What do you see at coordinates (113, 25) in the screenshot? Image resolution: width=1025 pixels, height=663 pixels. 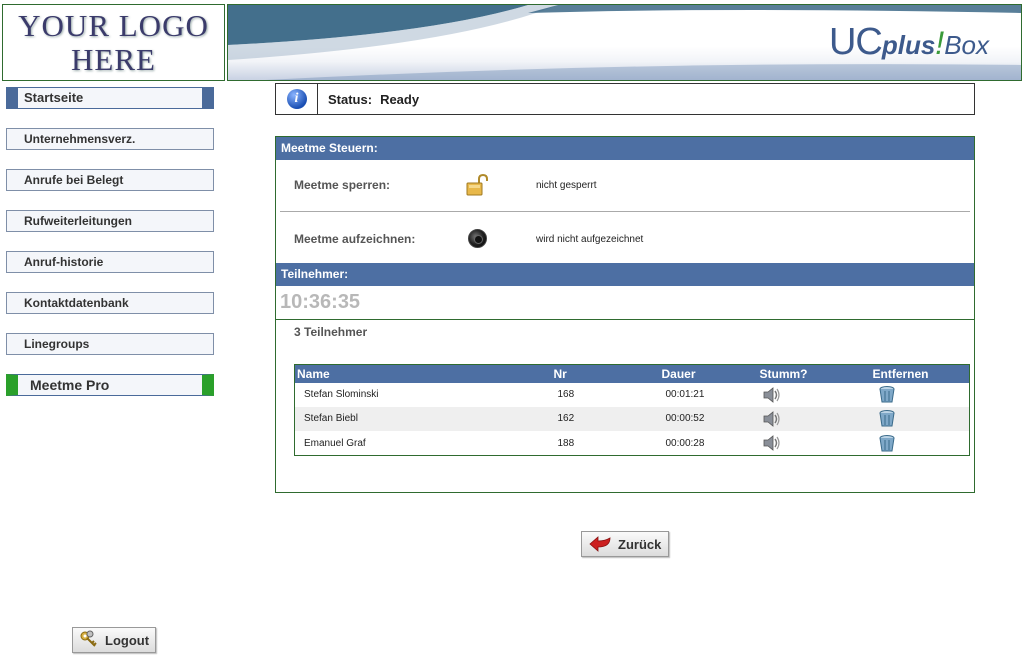 I see `logo-line-1: YOUR LOGO` at bounding box center [113, 25].